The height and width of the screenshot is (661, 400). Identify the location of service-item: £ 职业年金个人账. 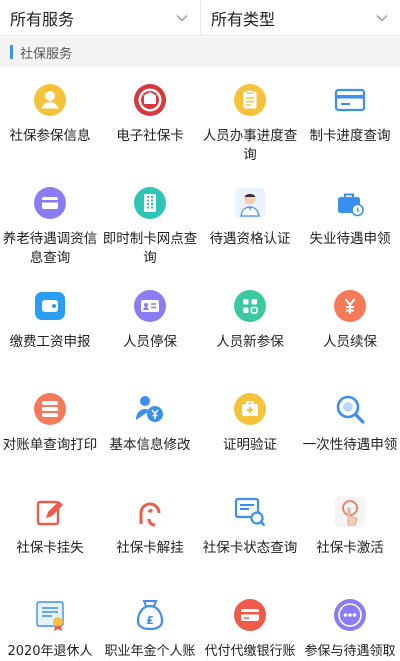
(150, 622).